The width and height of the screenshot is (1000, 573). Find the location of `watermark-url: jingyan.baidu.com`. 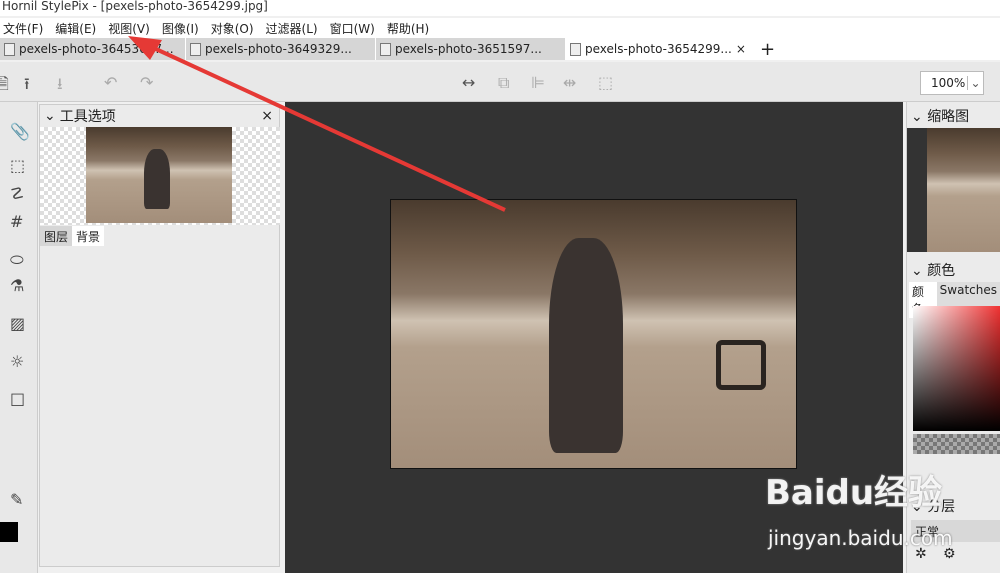

watermark-url: jingyan.baidu.com is located at coordinates (860, 538).